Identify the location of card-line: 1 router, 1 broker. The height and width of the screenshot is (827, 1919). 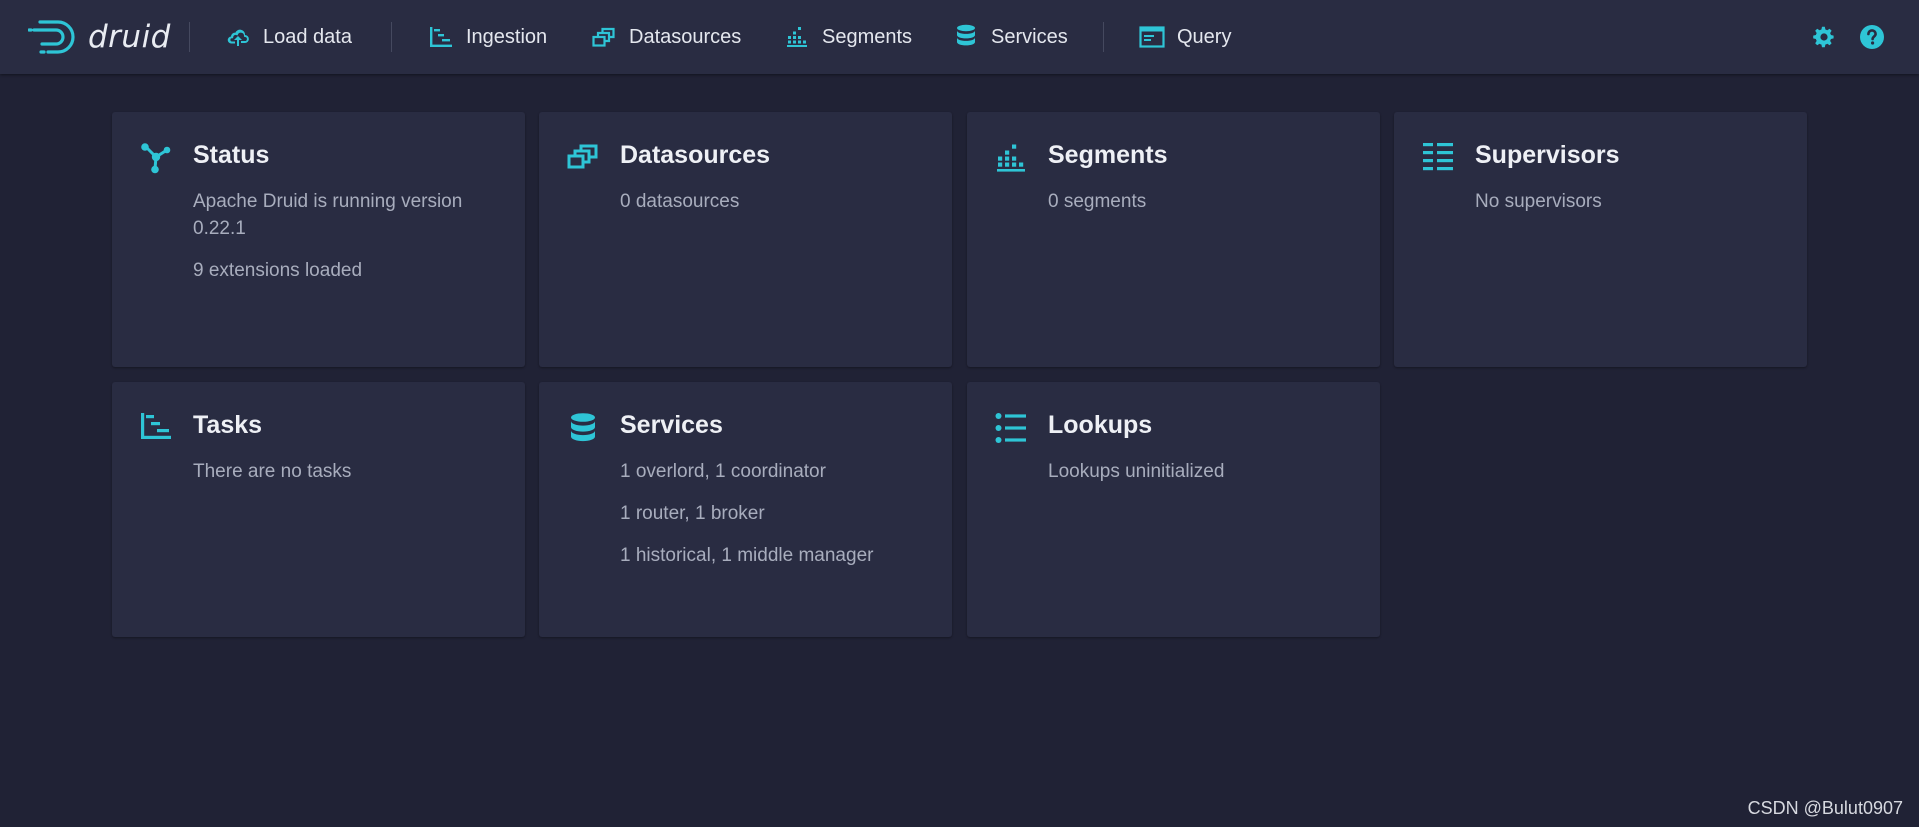
(692, 513).